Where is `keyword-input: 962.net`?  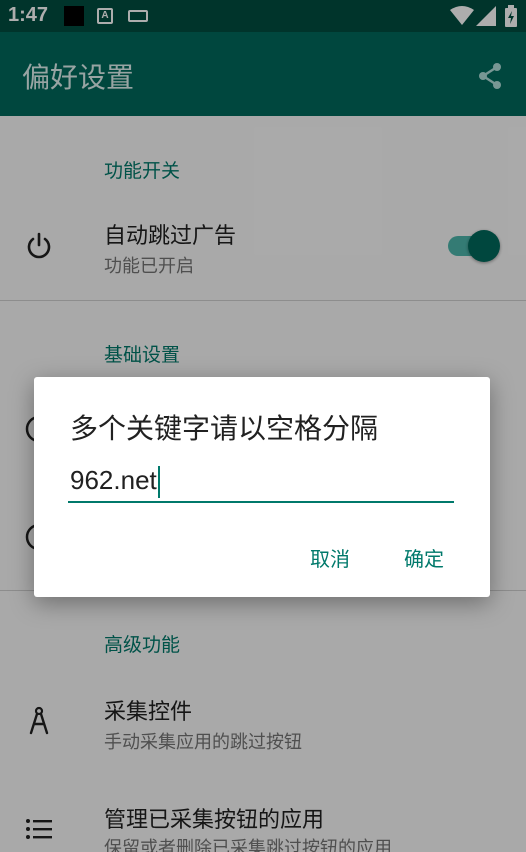 keyword-input: 962.net is located at coordinates (261, 482).